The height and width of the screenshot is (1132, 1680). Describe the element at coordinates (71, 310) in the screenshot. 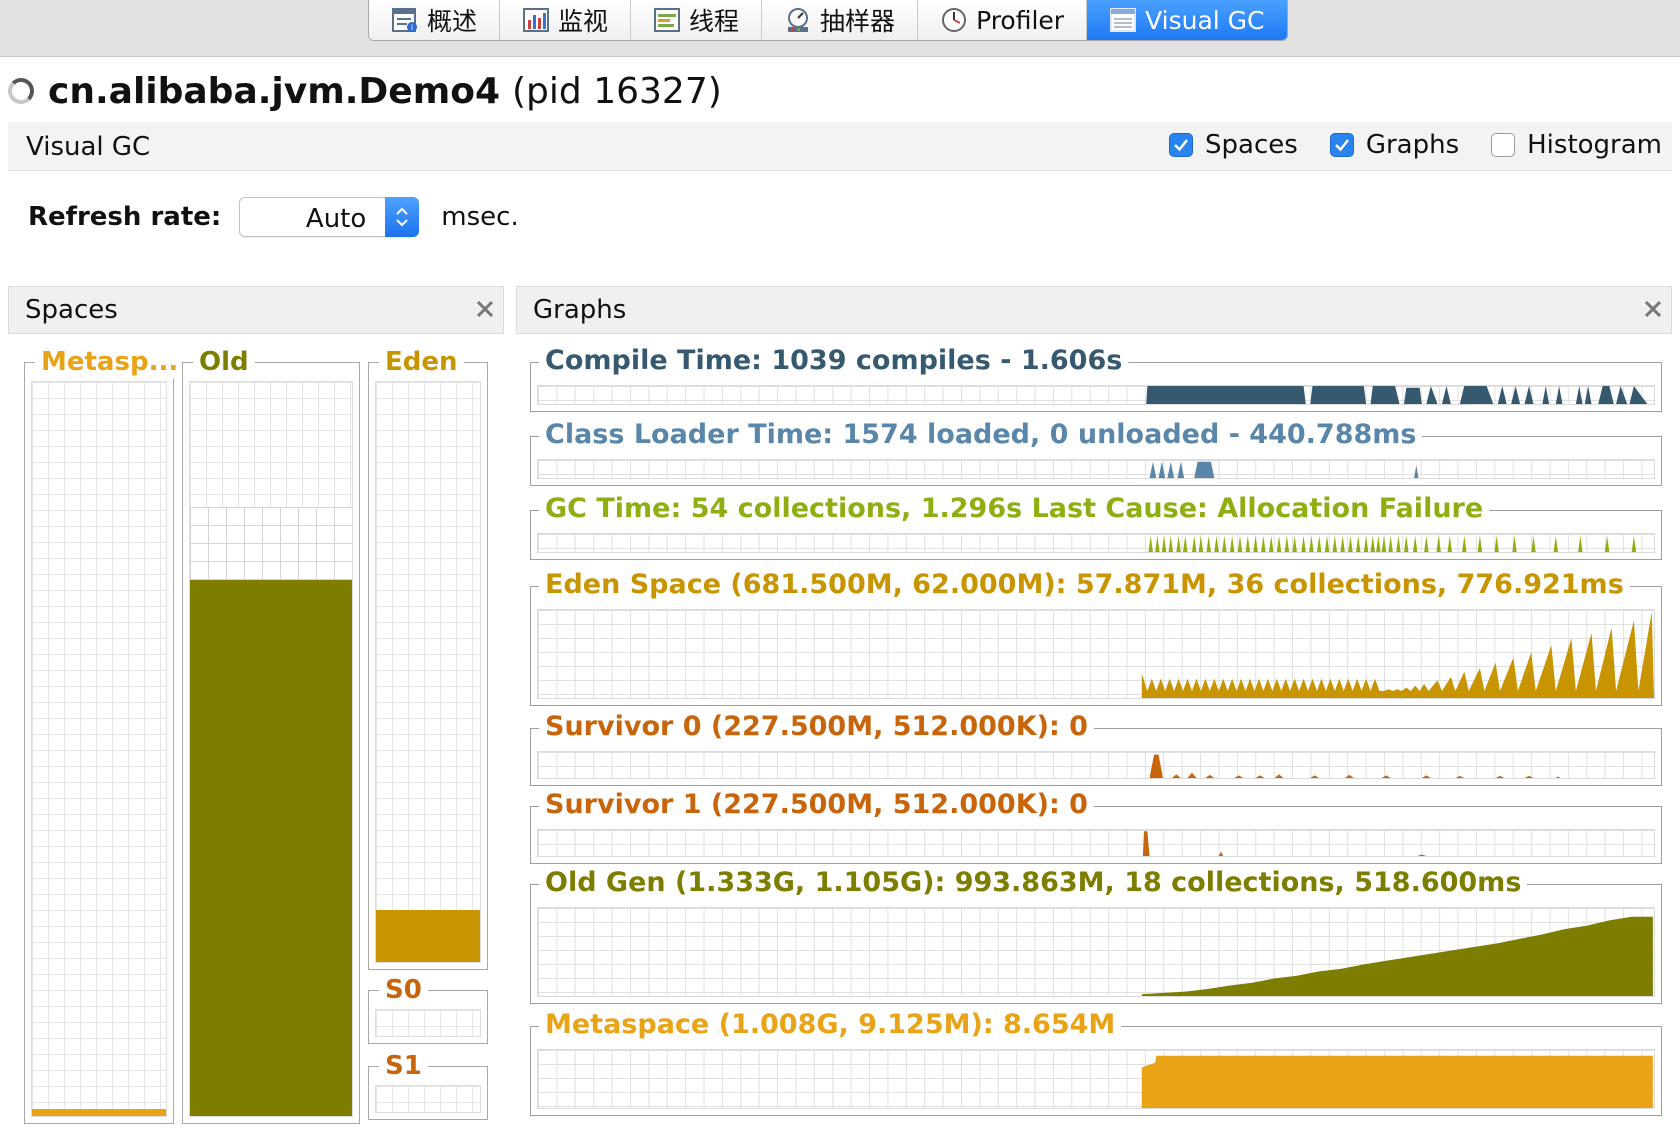

I see `spaces-panel-title: Spaces` at that location.